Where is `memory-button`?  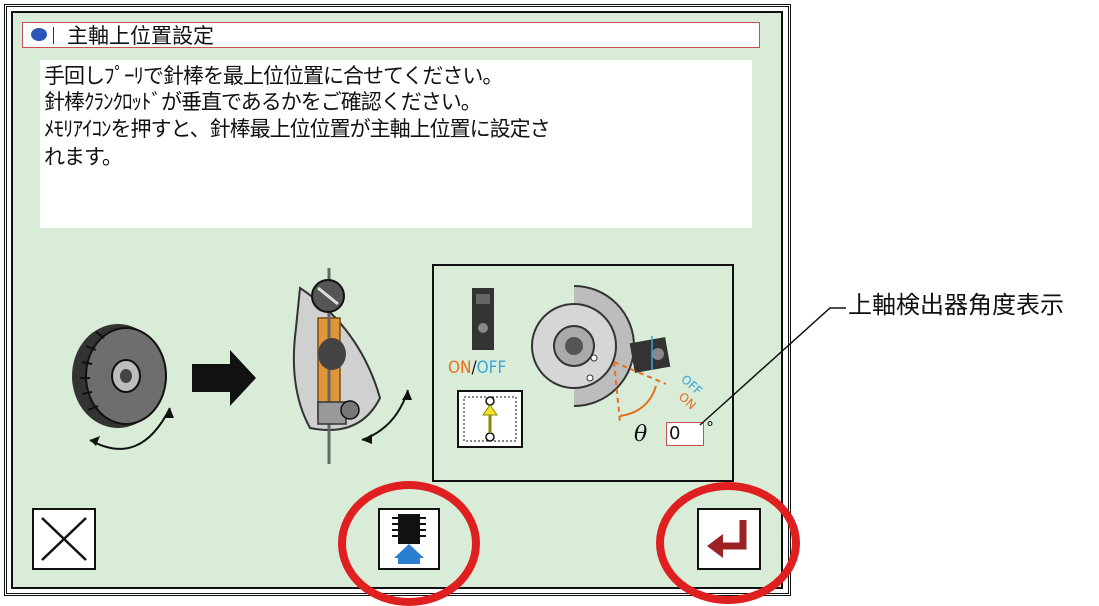
memory-button is located at coordinates (409, 539).